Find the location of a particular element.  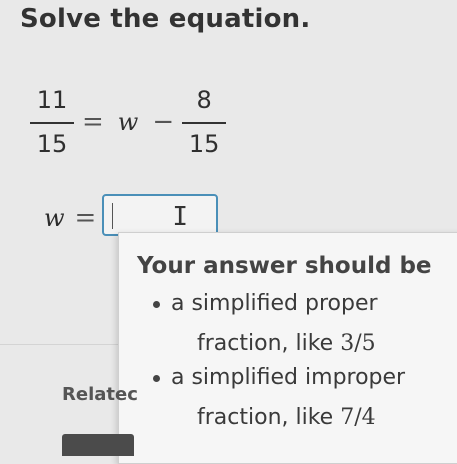

tooltip-item-line2: fraction, like 3/5 is located at coordinates (286, 343).